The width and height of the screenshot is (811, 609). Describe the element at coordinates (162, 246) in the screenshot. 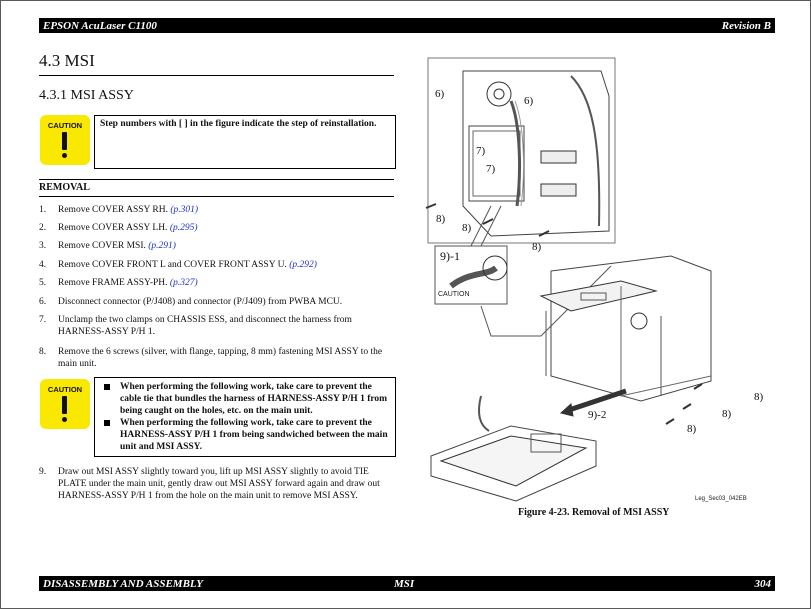

I see `page-link: (p.291)` at that location.